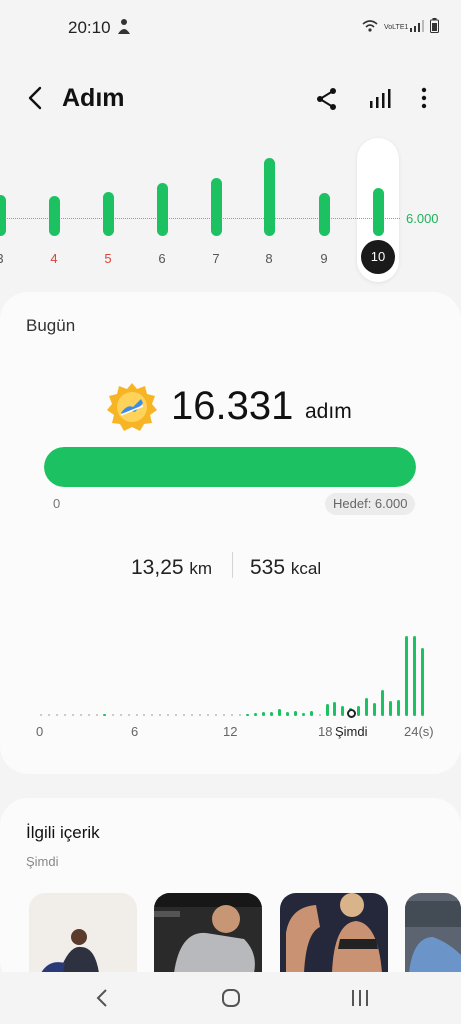 Image resolution: width=461 pixels, height=1024 pixels. Describe the element at coordinates (216, 258) in the screenshot. I see `week-day-label-7: 7` at that location.